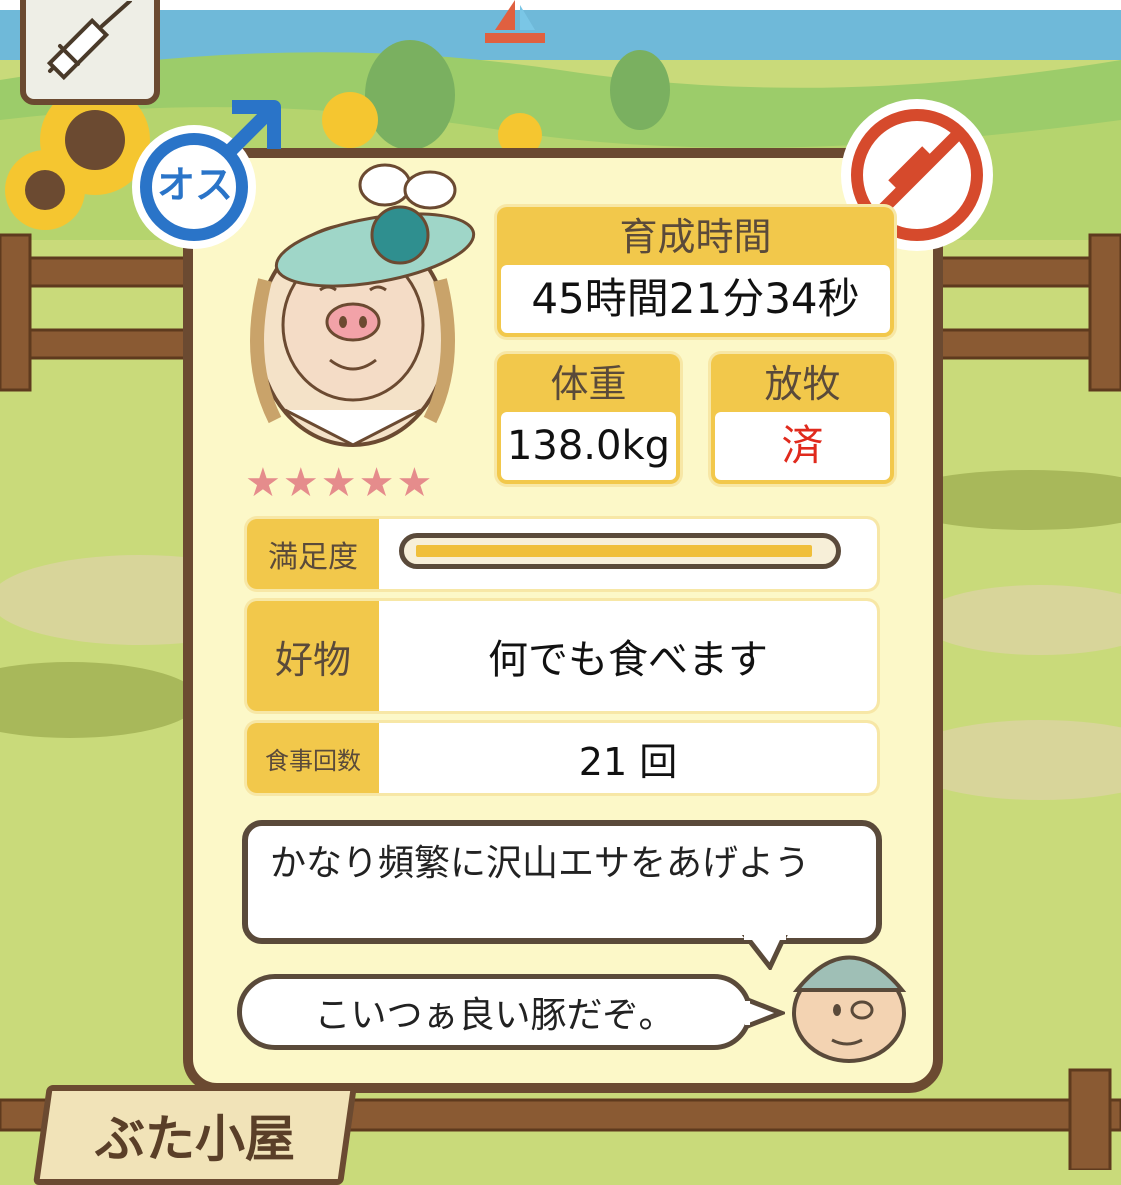  I want to click on graze-box: 放牧 済, so click(802, 419).